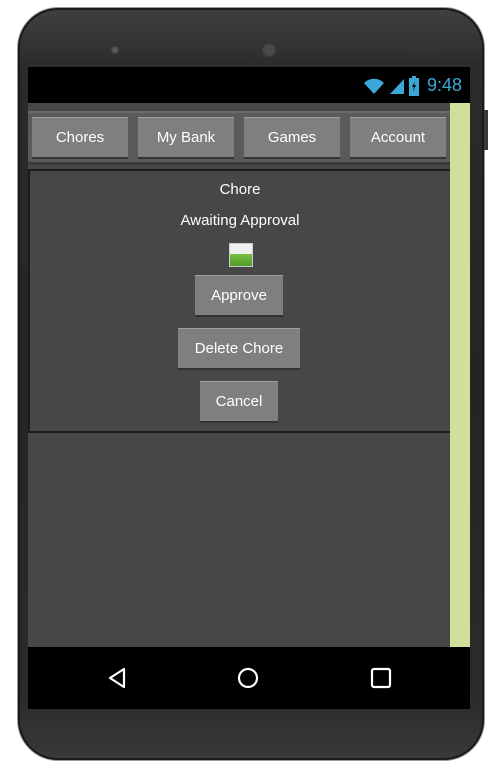 The height and width of the screenshot is (765, 501). Describe the element at coordinates (249, 85) in the screenshot. I see `status-bar: 9:48` at that location.